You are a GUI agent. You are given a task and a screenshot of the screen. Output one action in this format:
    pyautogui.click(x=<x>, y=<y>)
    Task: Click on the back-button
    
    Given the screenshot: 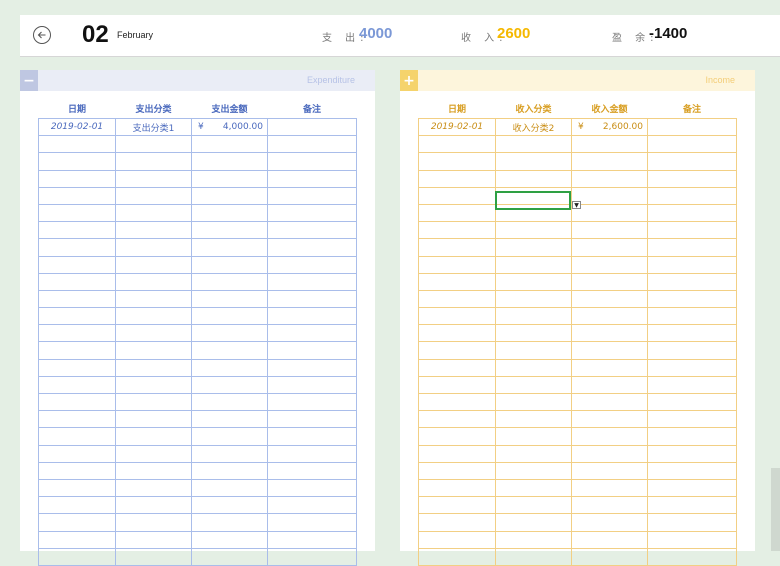 What is the action you would take?
    pyautogui.click(x=42, y=35)
    